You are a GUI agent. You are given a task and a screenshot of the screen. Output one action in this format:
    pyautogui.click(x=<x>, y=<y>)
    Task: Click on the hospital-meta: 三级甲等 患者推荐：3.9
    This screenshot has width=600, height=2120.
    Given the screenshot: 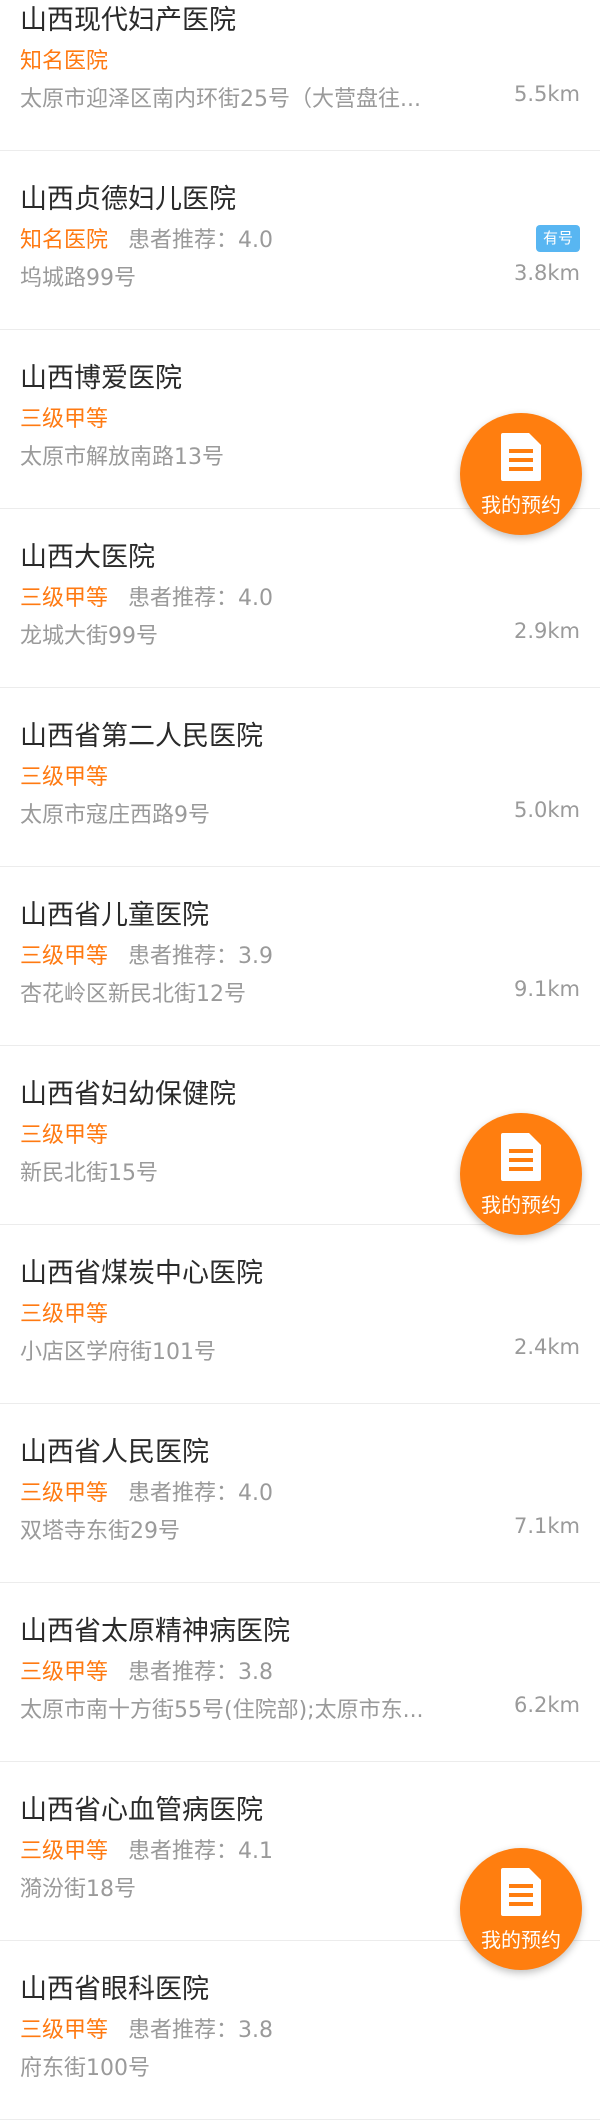 What is the action you would take?
    pyautogui.click(x=146, y=954)
    